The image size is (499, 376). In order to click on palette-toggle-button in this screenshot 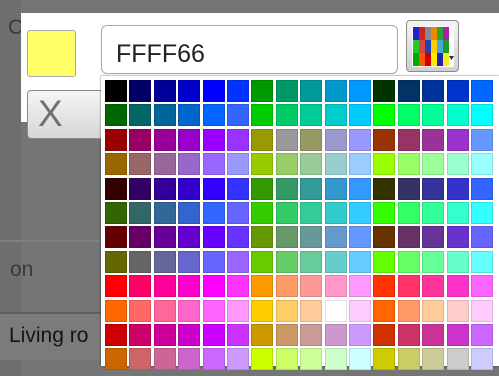, I will do `click(432, 46)`.